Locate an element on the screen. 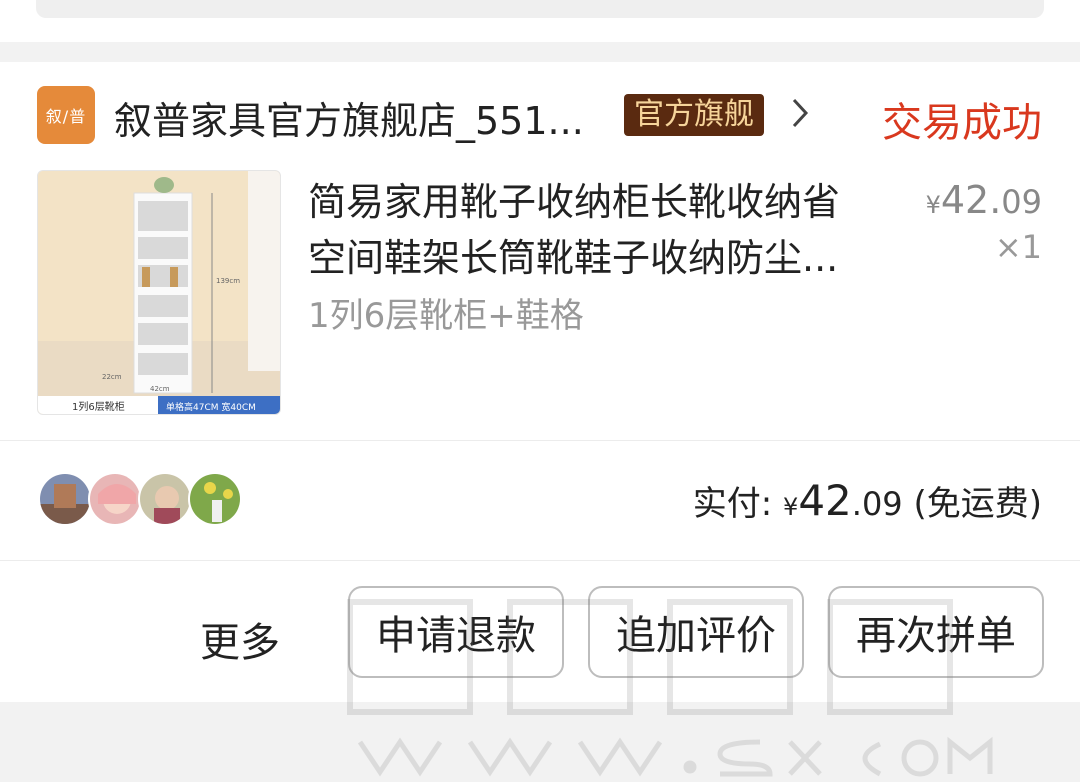  paid-amount-dec: .09 is located at coordinates (877, 504).